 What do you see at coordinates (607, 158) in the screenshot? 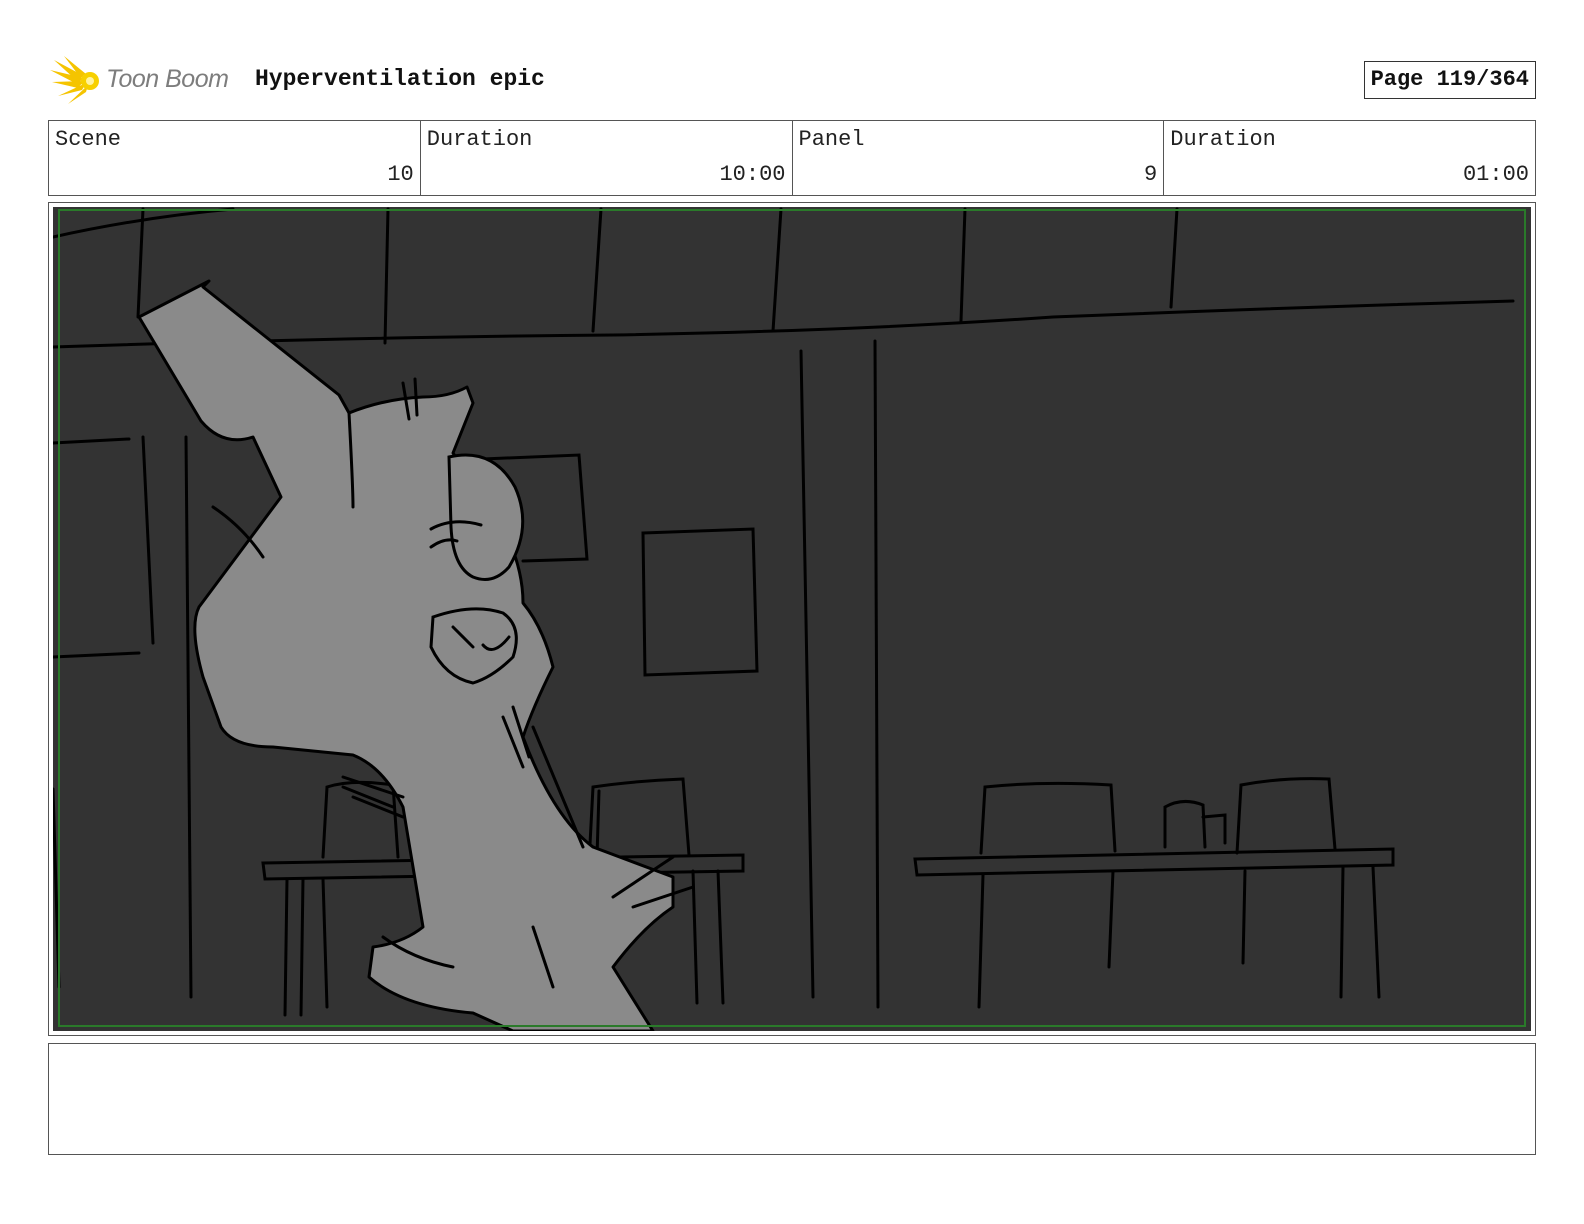
I see `scene-duration-cell: Duration 10:00` at bounding box center [607, 158].